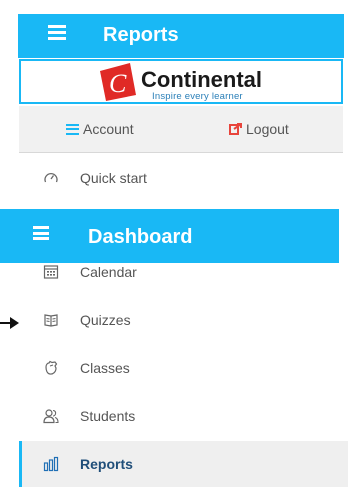 This screenshot has width=348, height=487. I want to click on menu-item-label: Classes, so click(105, 368).